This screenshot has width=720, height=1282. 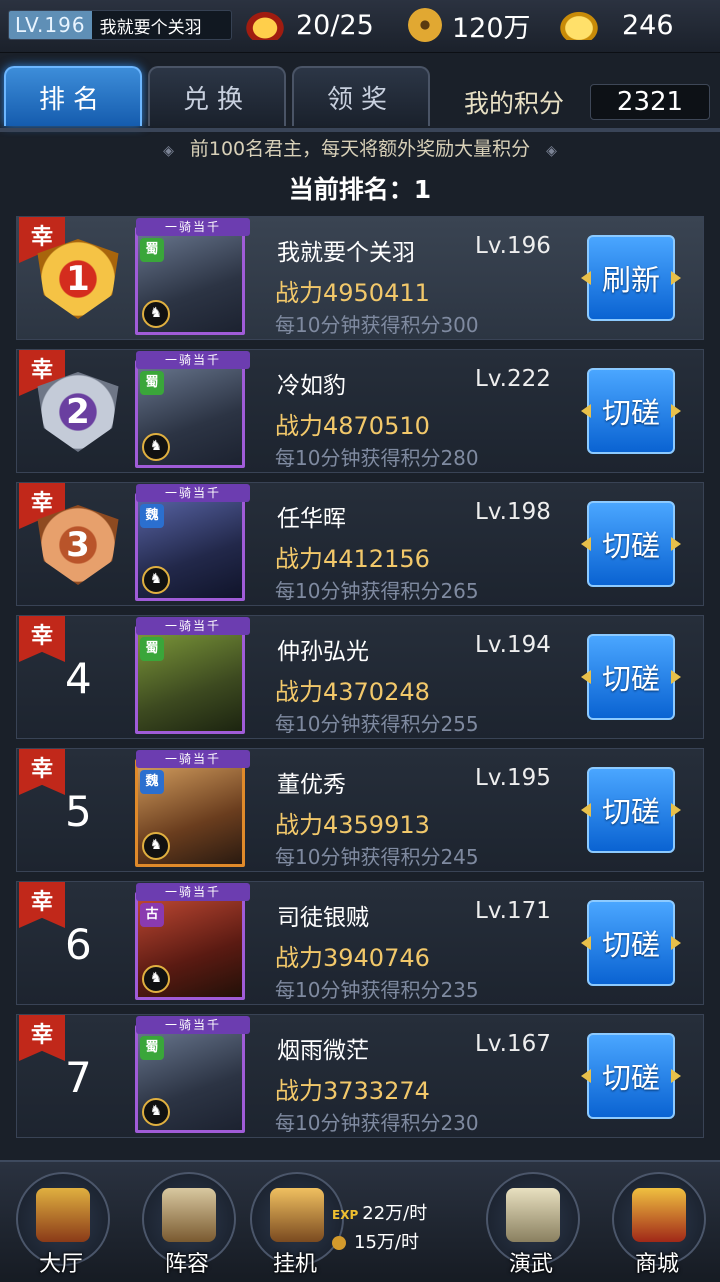 What do you see at coordinates (345, 1215) in the screenshot?
I see `exp-tag: EXP` at bounding box center [345, 1215].